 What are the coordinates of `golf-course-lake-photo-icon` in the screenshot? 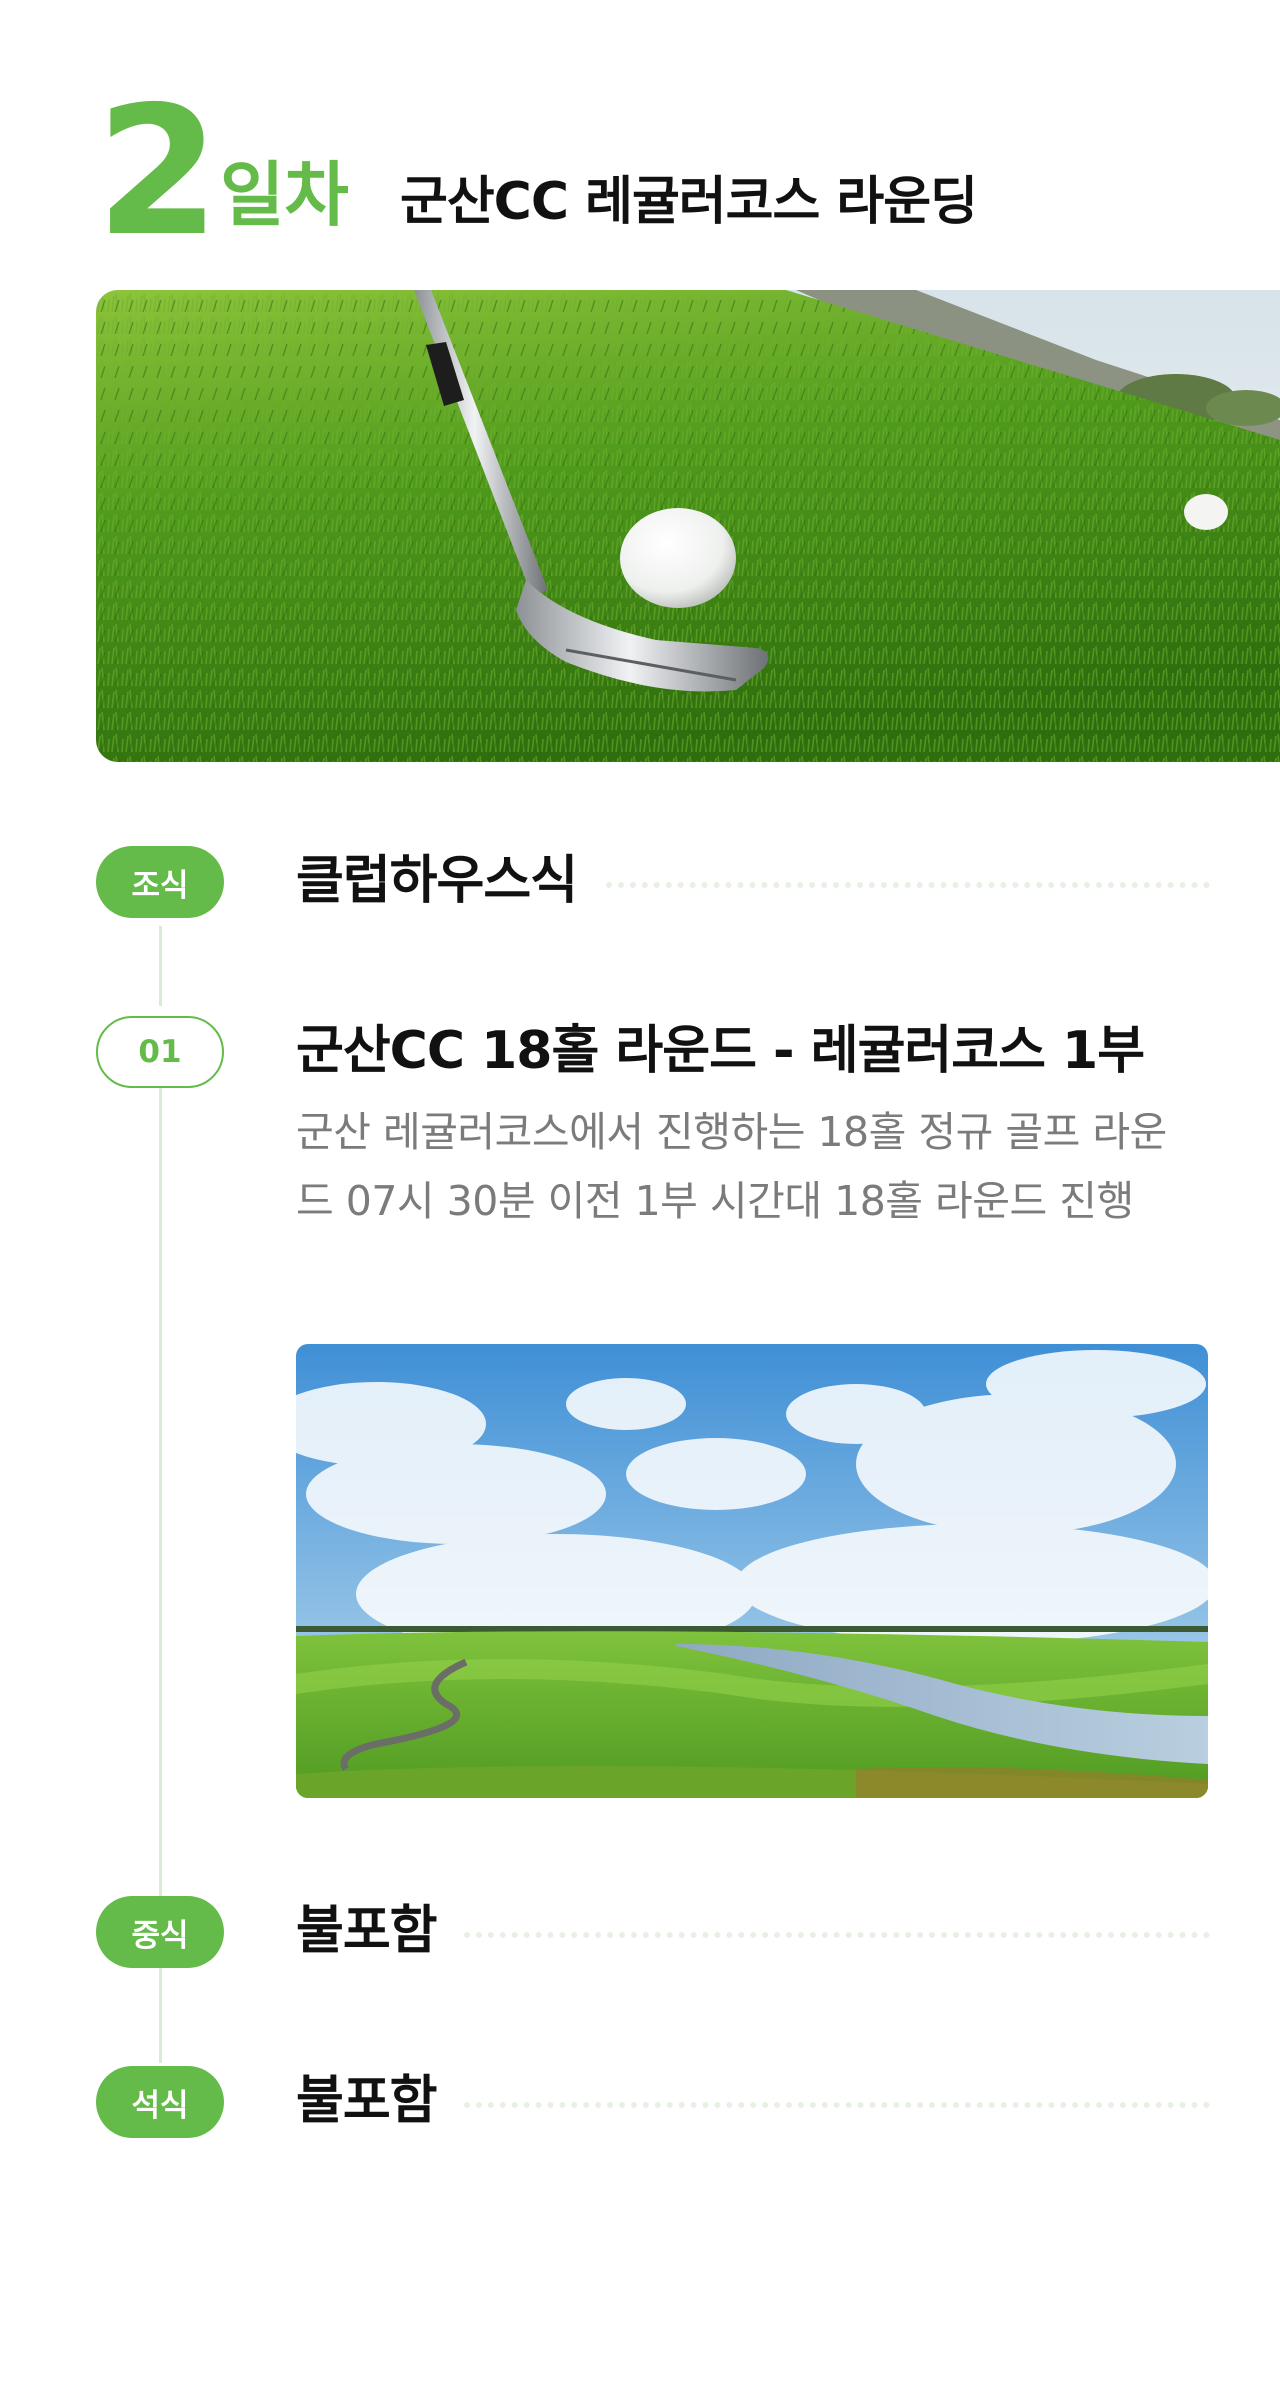 It's located at (752, 1571).